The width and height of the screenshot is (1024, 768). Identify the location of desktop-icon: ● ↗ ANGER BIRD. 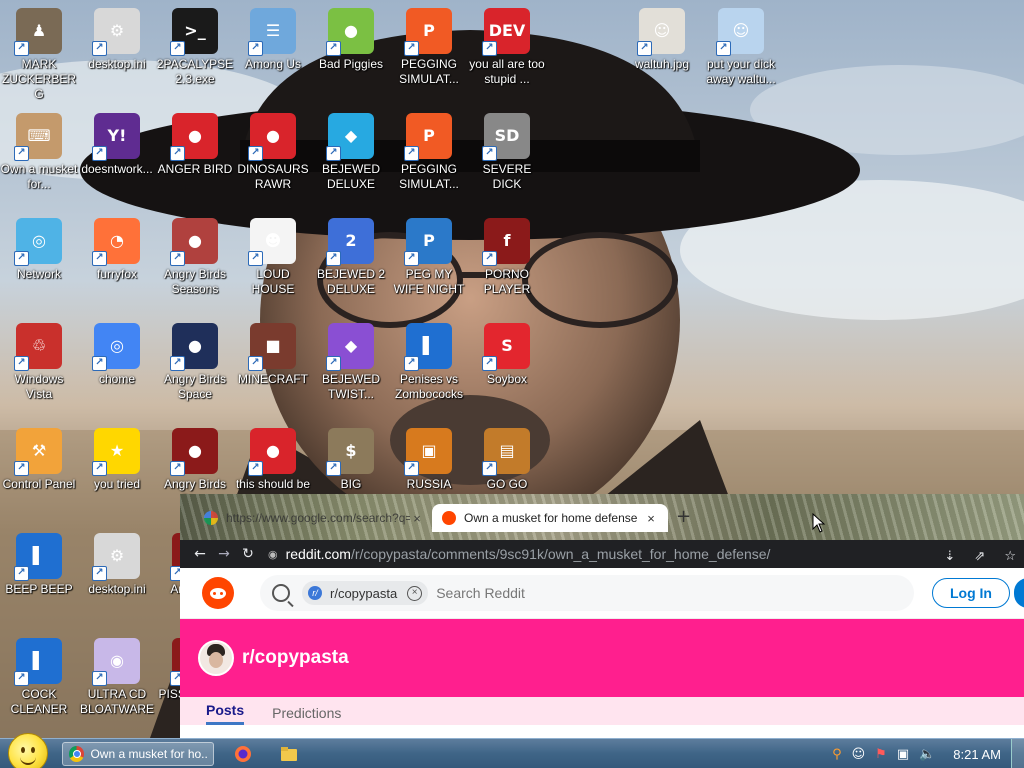
(195, 145).